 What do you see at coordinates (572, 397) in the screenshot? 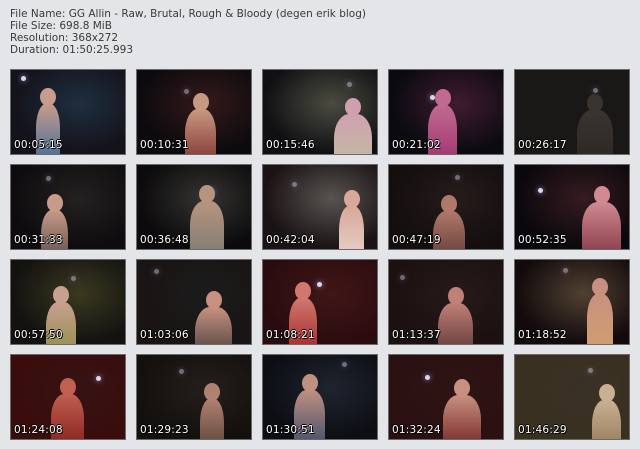
I see `video-thumbnail: 01:46:29` at bounding box center [572, 397].